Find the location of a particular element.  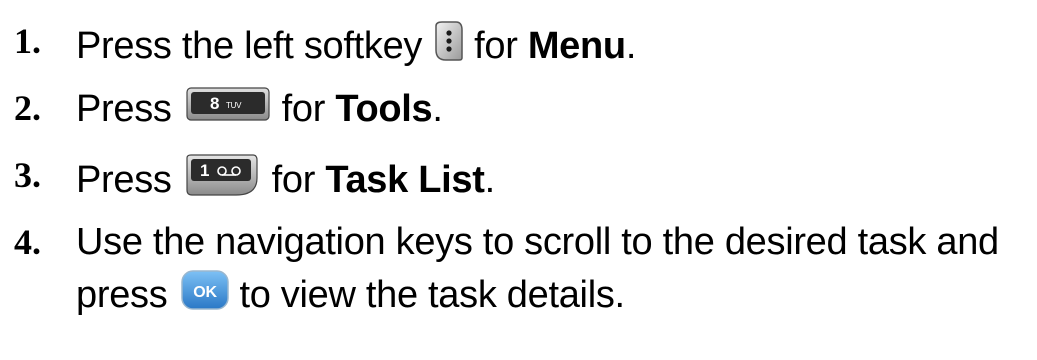

step-text-after: to view the task details. is located at coordinates (432, 294).